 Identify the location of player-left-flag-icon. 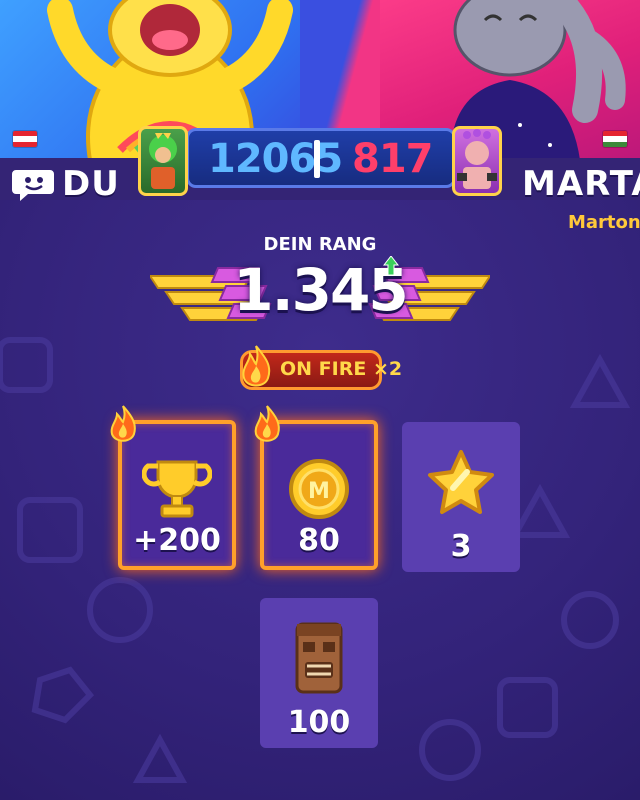
(25, 139).